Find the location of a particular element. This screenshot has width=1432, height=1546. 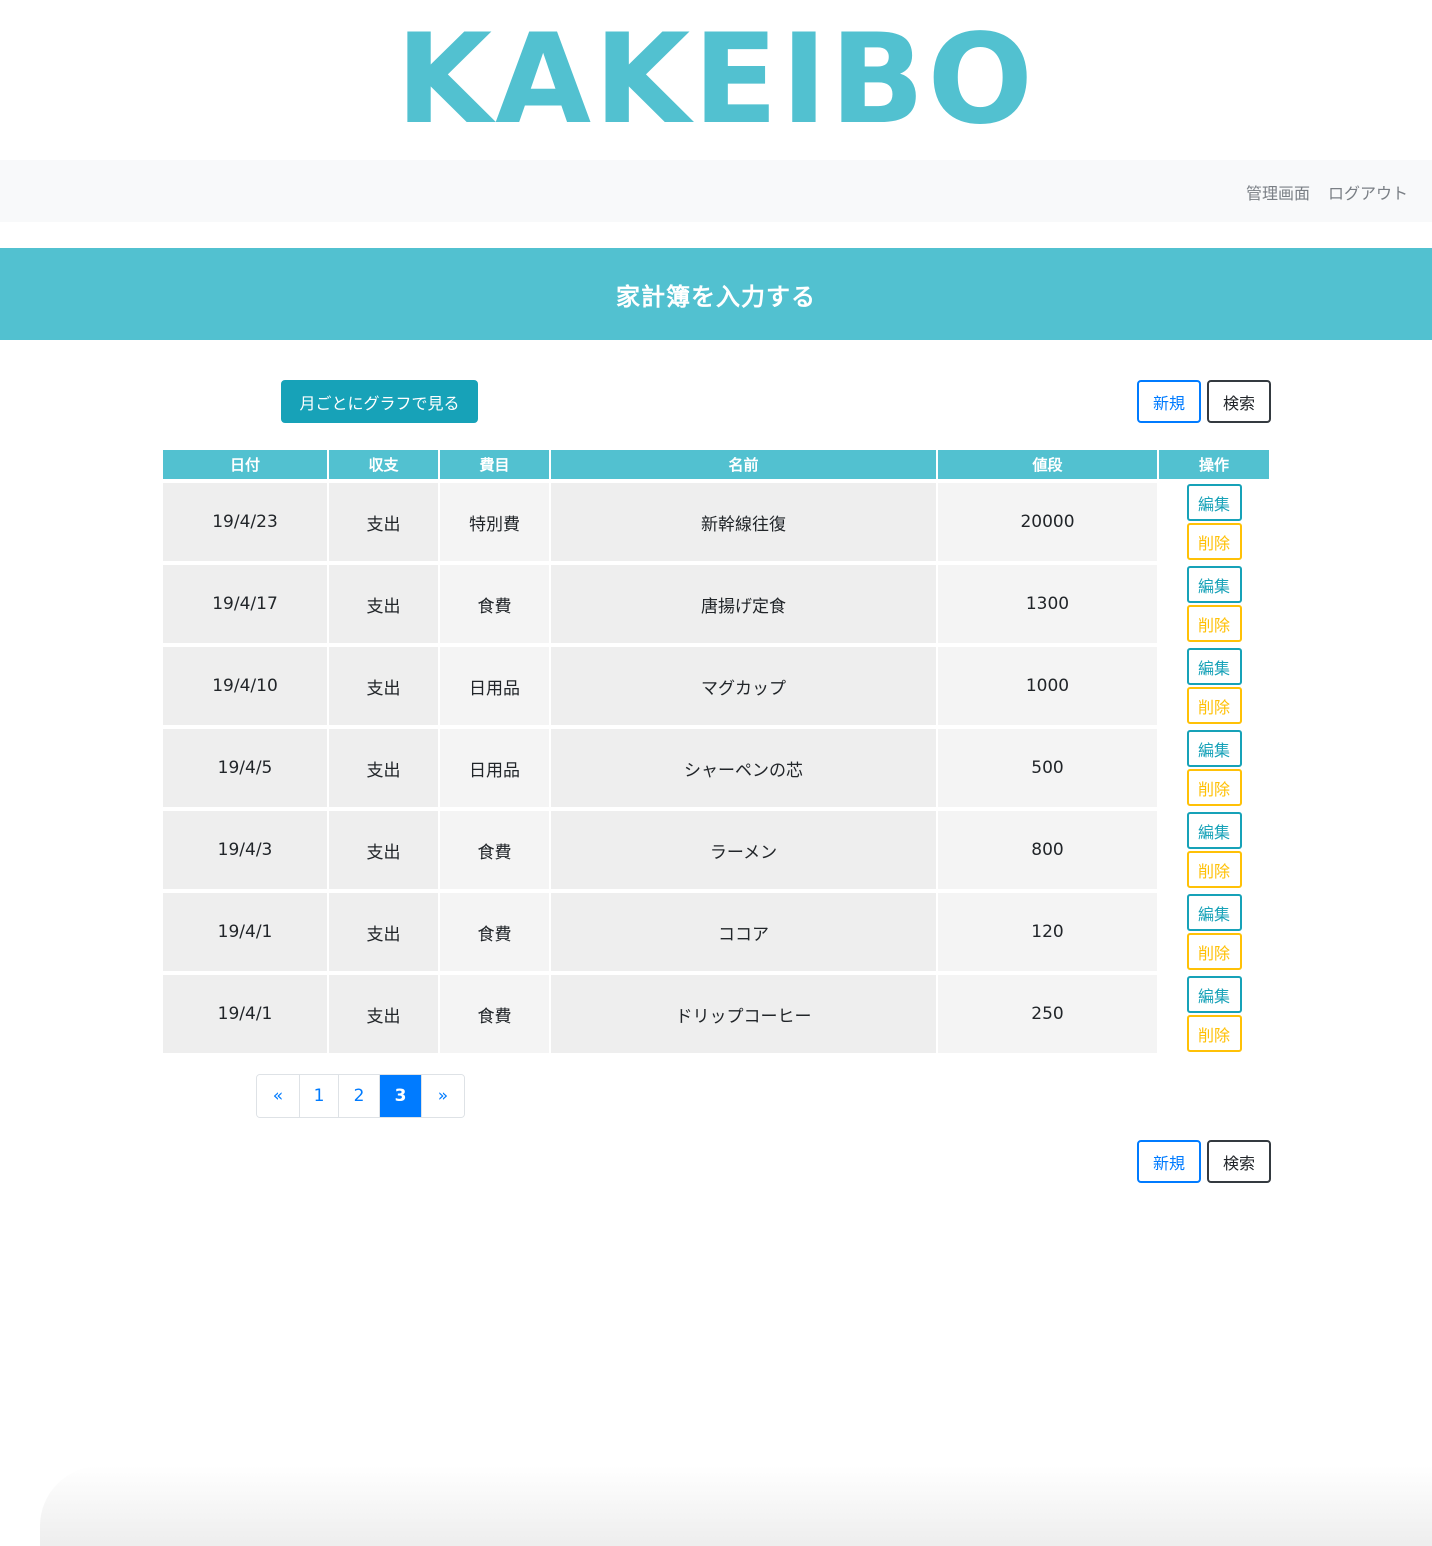

new-button-top: 新規 is located at coordinates (1169, 401).